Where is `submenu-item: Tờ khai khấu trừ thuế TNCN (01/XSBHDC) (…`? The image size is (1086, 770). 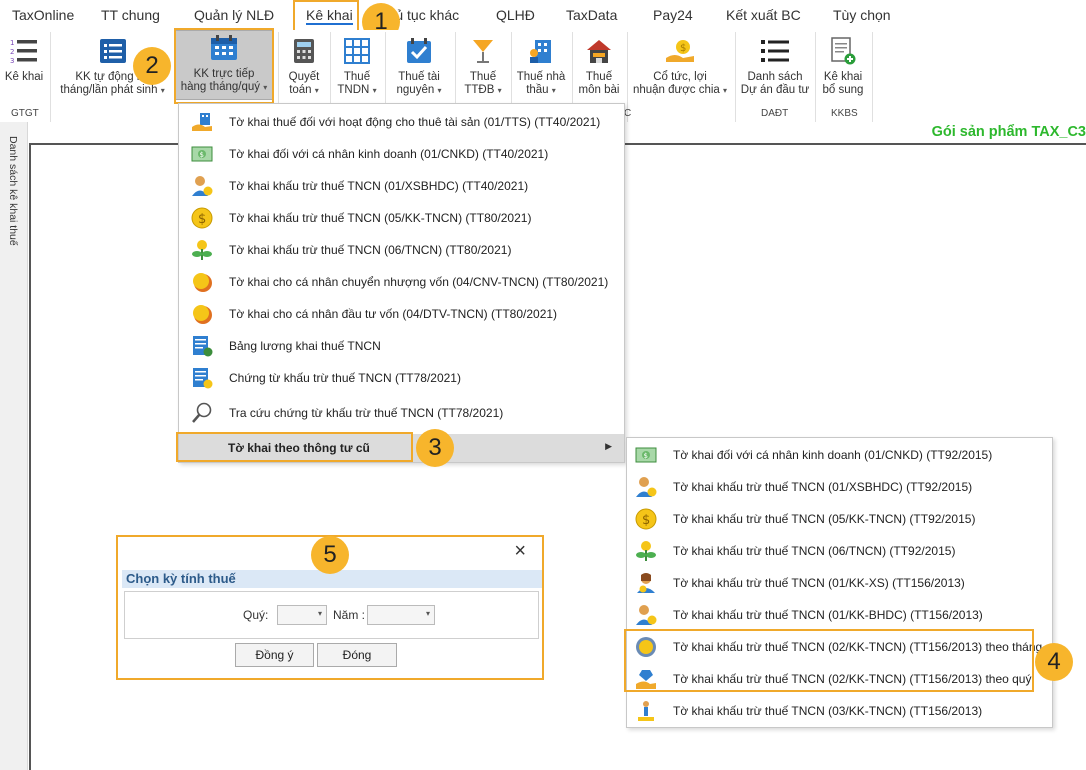
submenu-item: Tờ khai khấu trừ thuế TNCN (01/XSBHDC) (… is located at coordinates (799, 487).